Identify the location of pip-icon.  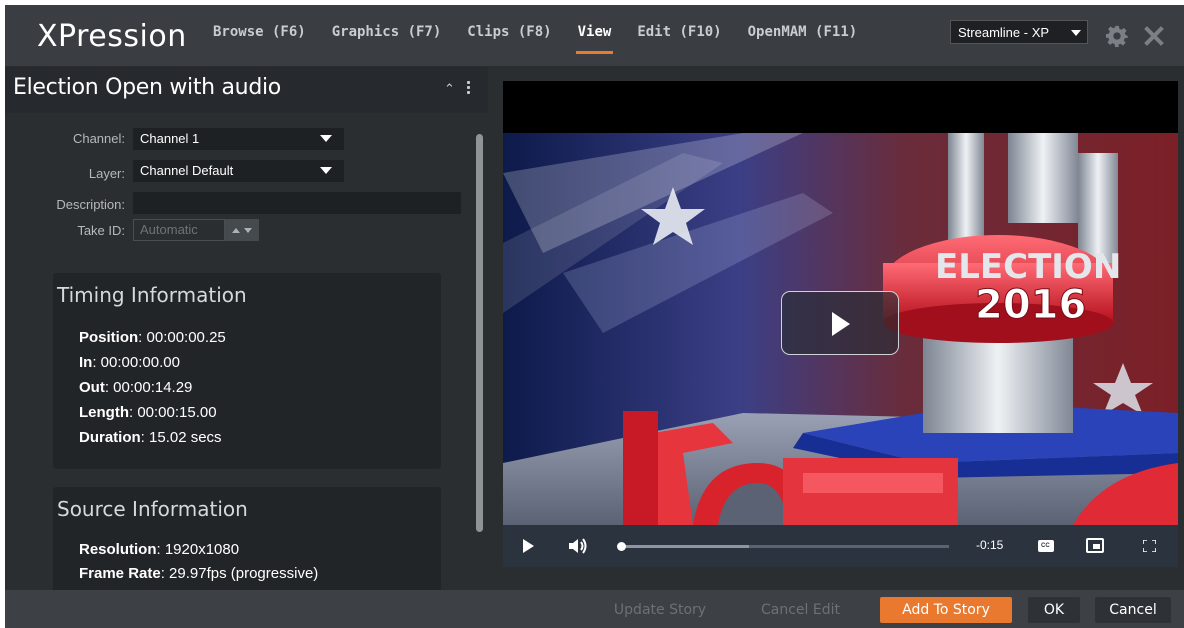
(1096, 546).